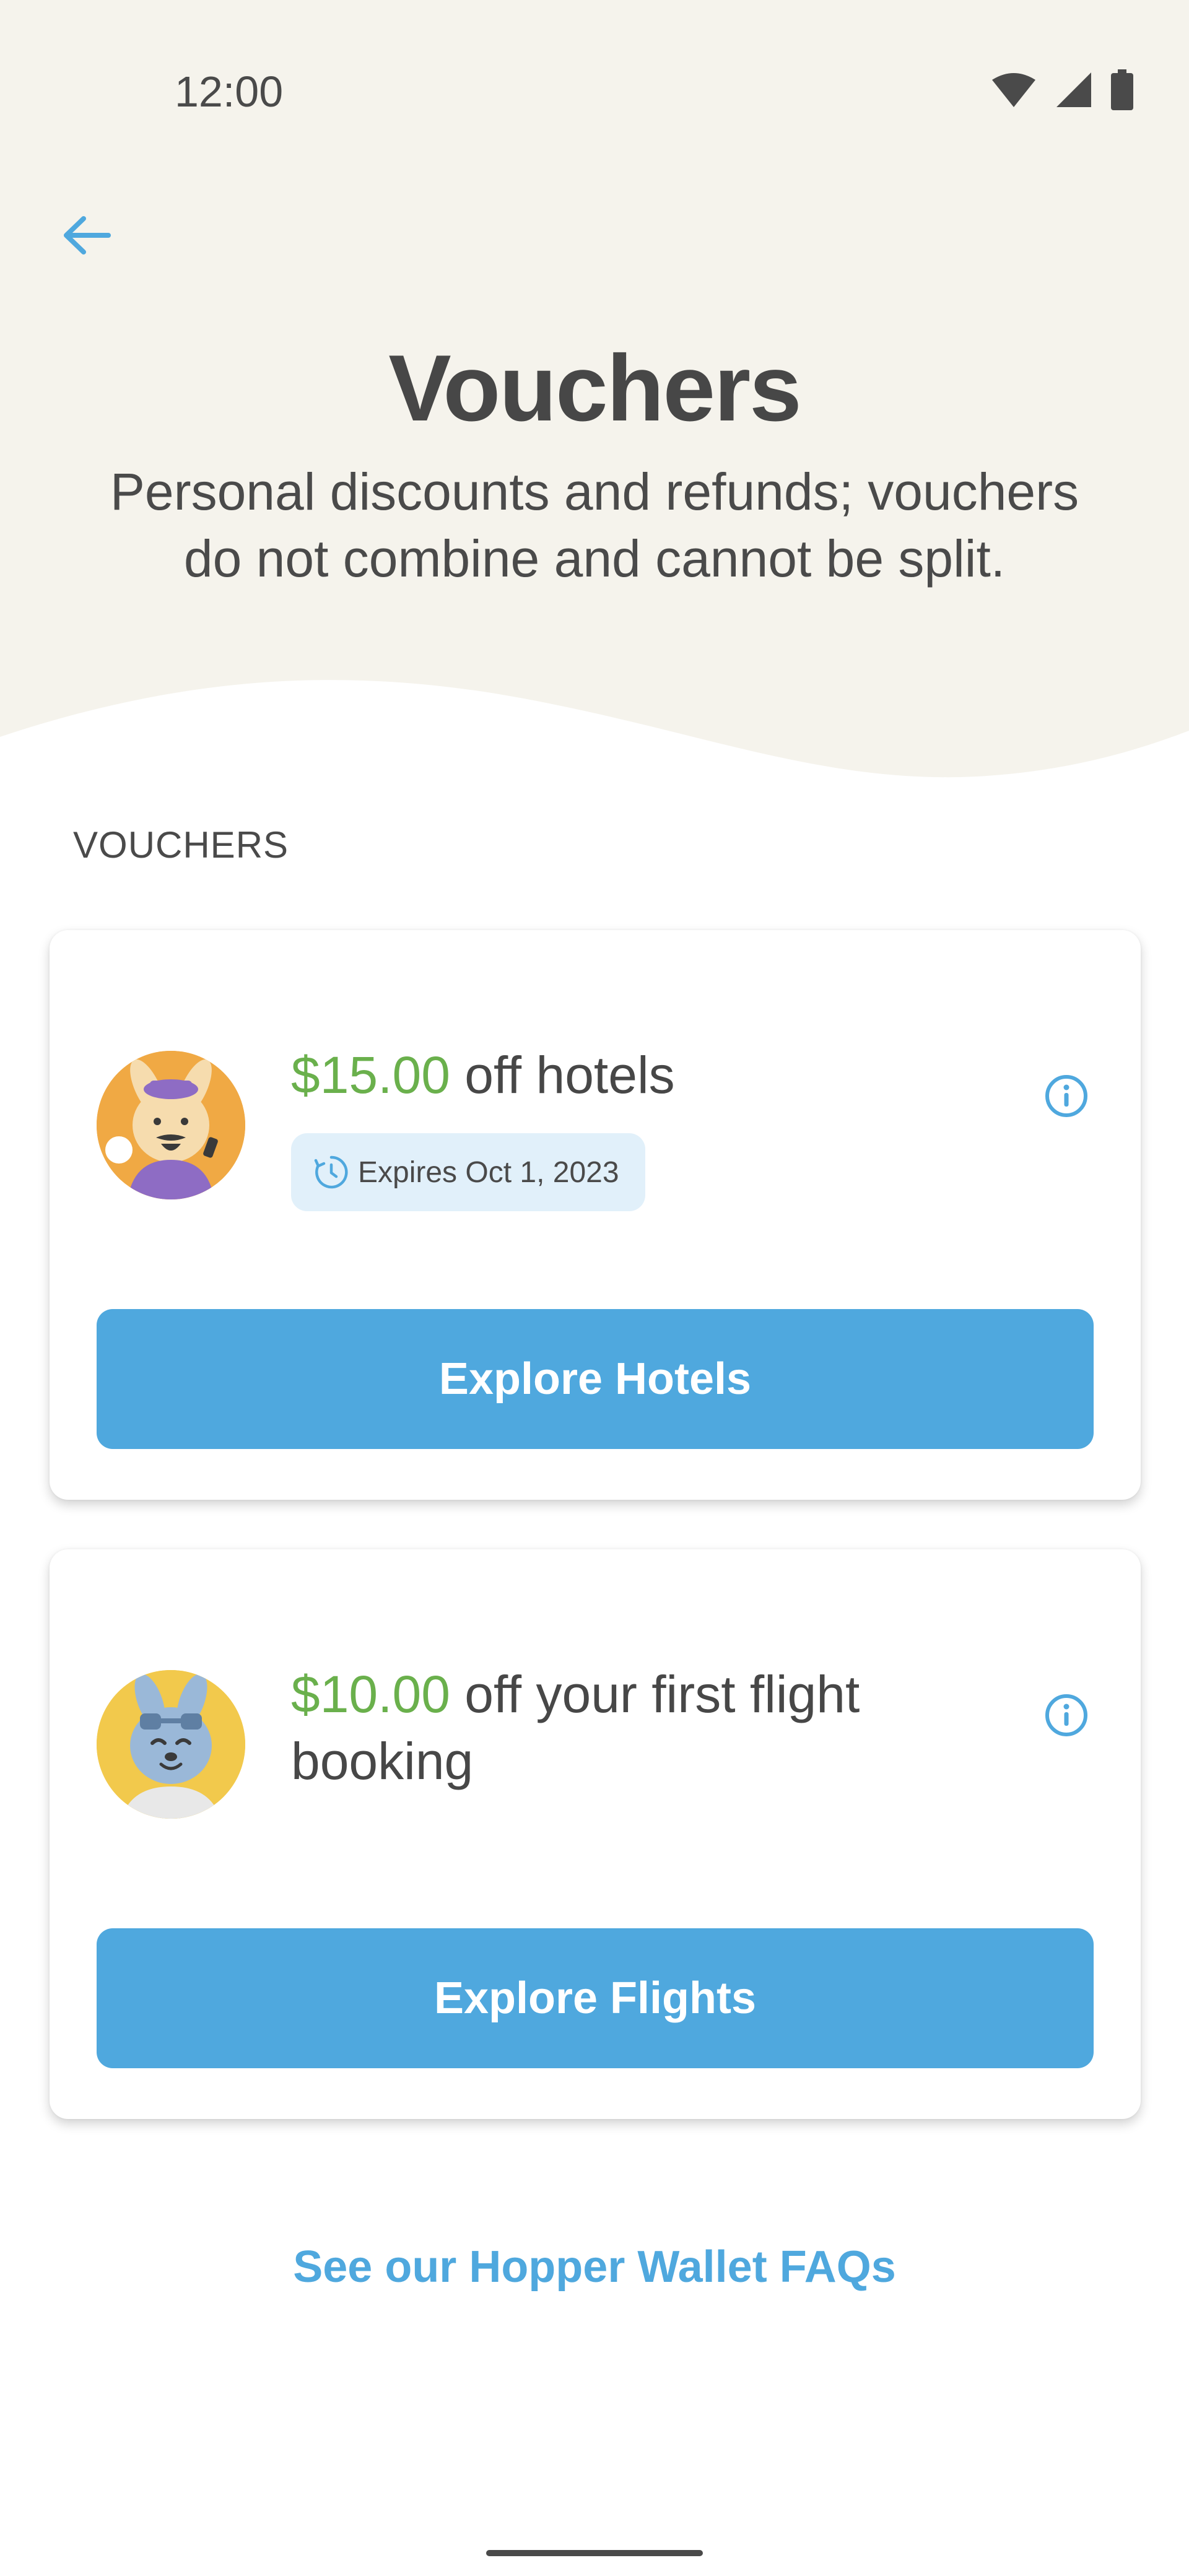  What do you see at coordinates (562, 1075) in the screenshot?
I see `voucher-description: off hotels` at bounding box center [562, 1075].